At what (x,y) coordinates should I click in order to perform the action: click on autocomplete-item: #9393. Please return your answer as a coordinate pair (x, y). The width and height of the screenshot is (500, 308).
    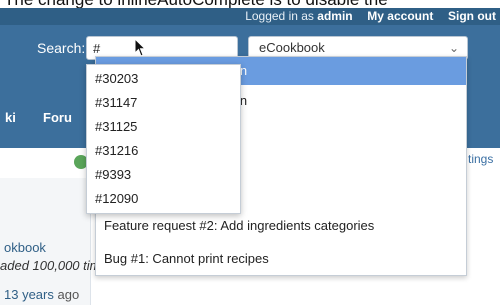
    Looking at the image, I should click on (165, 175).